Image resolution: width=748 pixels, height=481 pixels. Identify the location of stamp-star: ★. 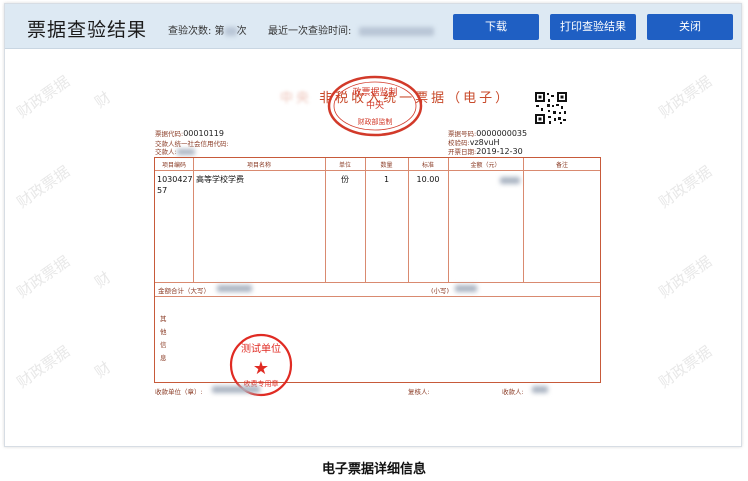
(261, 368).